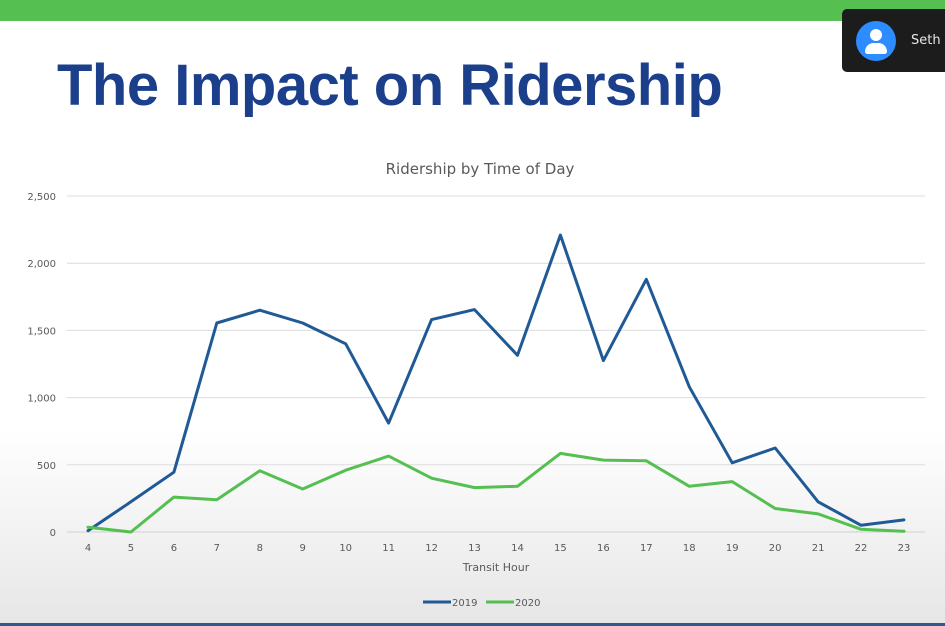 This screenshot has width=945, height=626. I want to click on legend-label-2020: 2020, so click(527, 603).